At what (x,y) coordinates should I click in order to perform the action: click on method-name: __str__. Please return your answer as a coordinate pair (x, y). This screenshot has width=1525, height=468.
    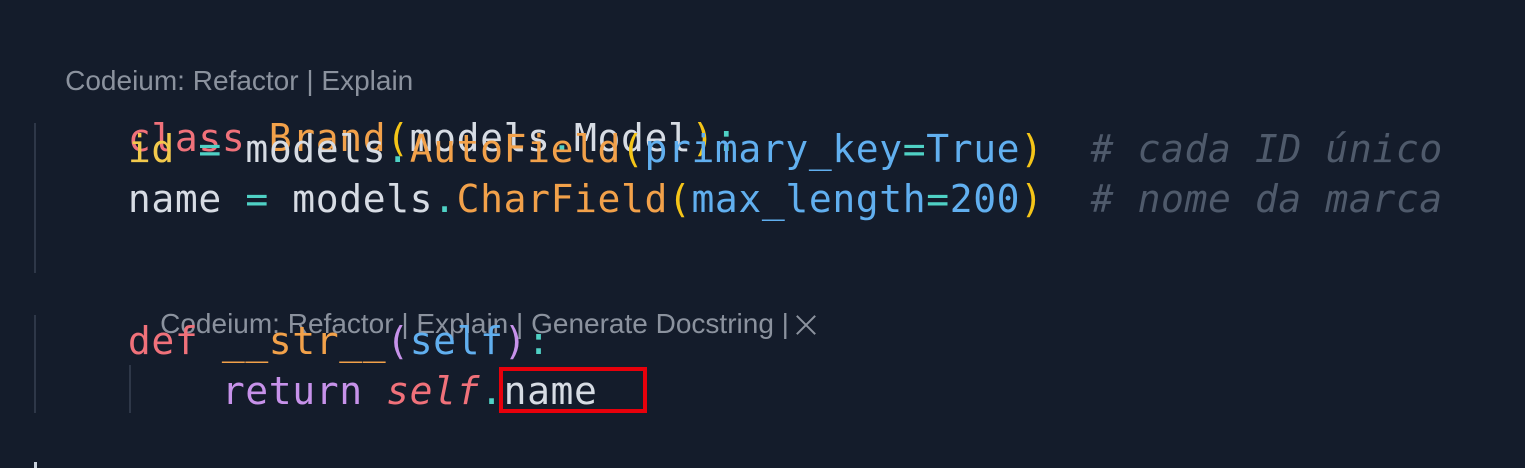
    Looking at the image, I should click on (304, 341).